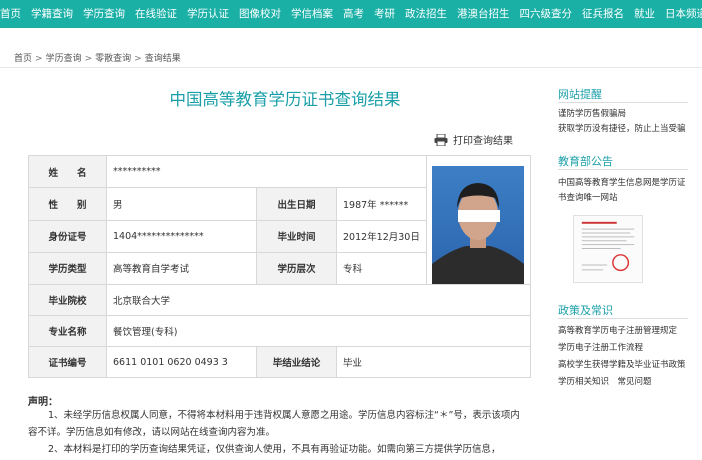  Describe the element at coordinates (588, 198) in the screenshot. I see `sidebar-notice-text-line-2: 书查询唯一网站` at that location.